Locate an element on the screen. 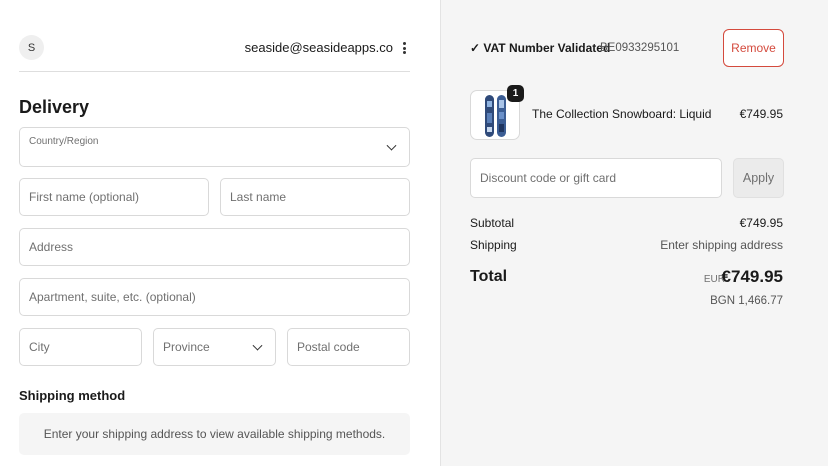  country-region-select: Country/Region is located at coordinates (214, 147).